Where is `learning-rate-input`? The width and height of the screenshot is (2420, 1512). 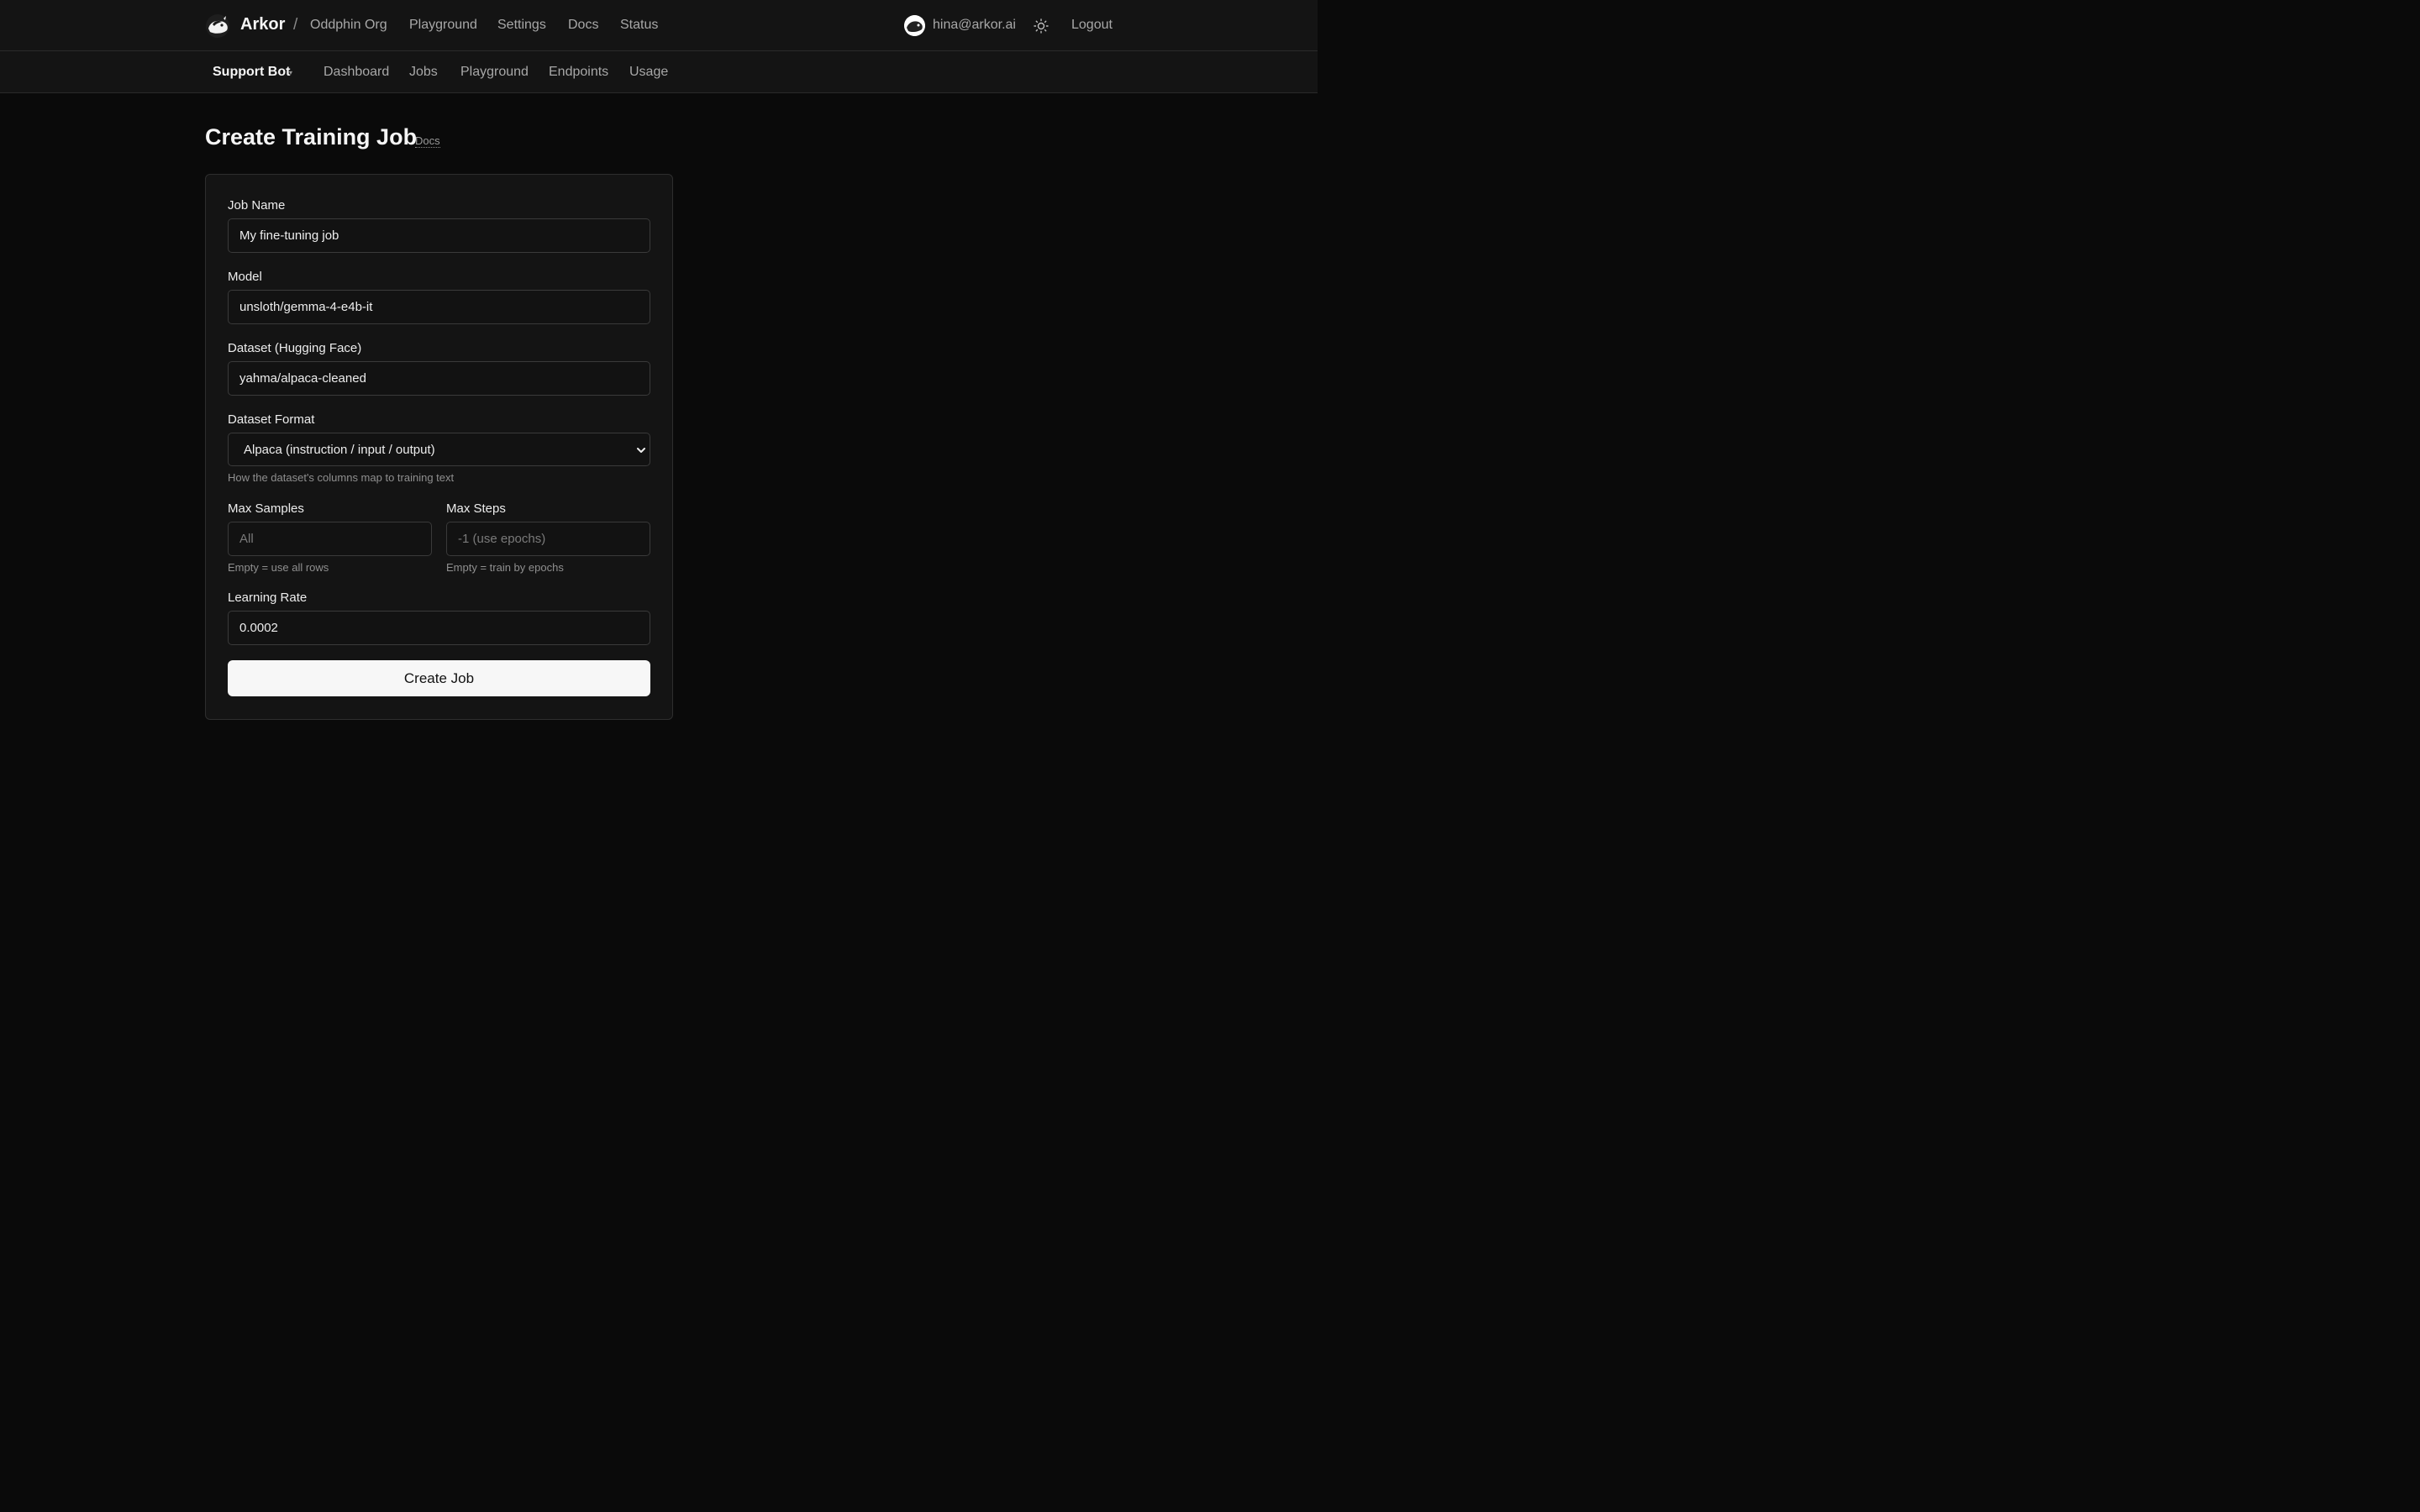
learning-rate-input is located at coordinates (439, 628).